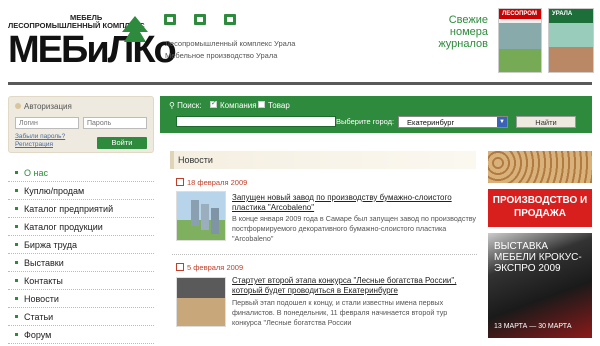 The width and height of the screenshot is (600, 346). I want to click on search-label: ⚲ Поиск:, so click(185, 105).